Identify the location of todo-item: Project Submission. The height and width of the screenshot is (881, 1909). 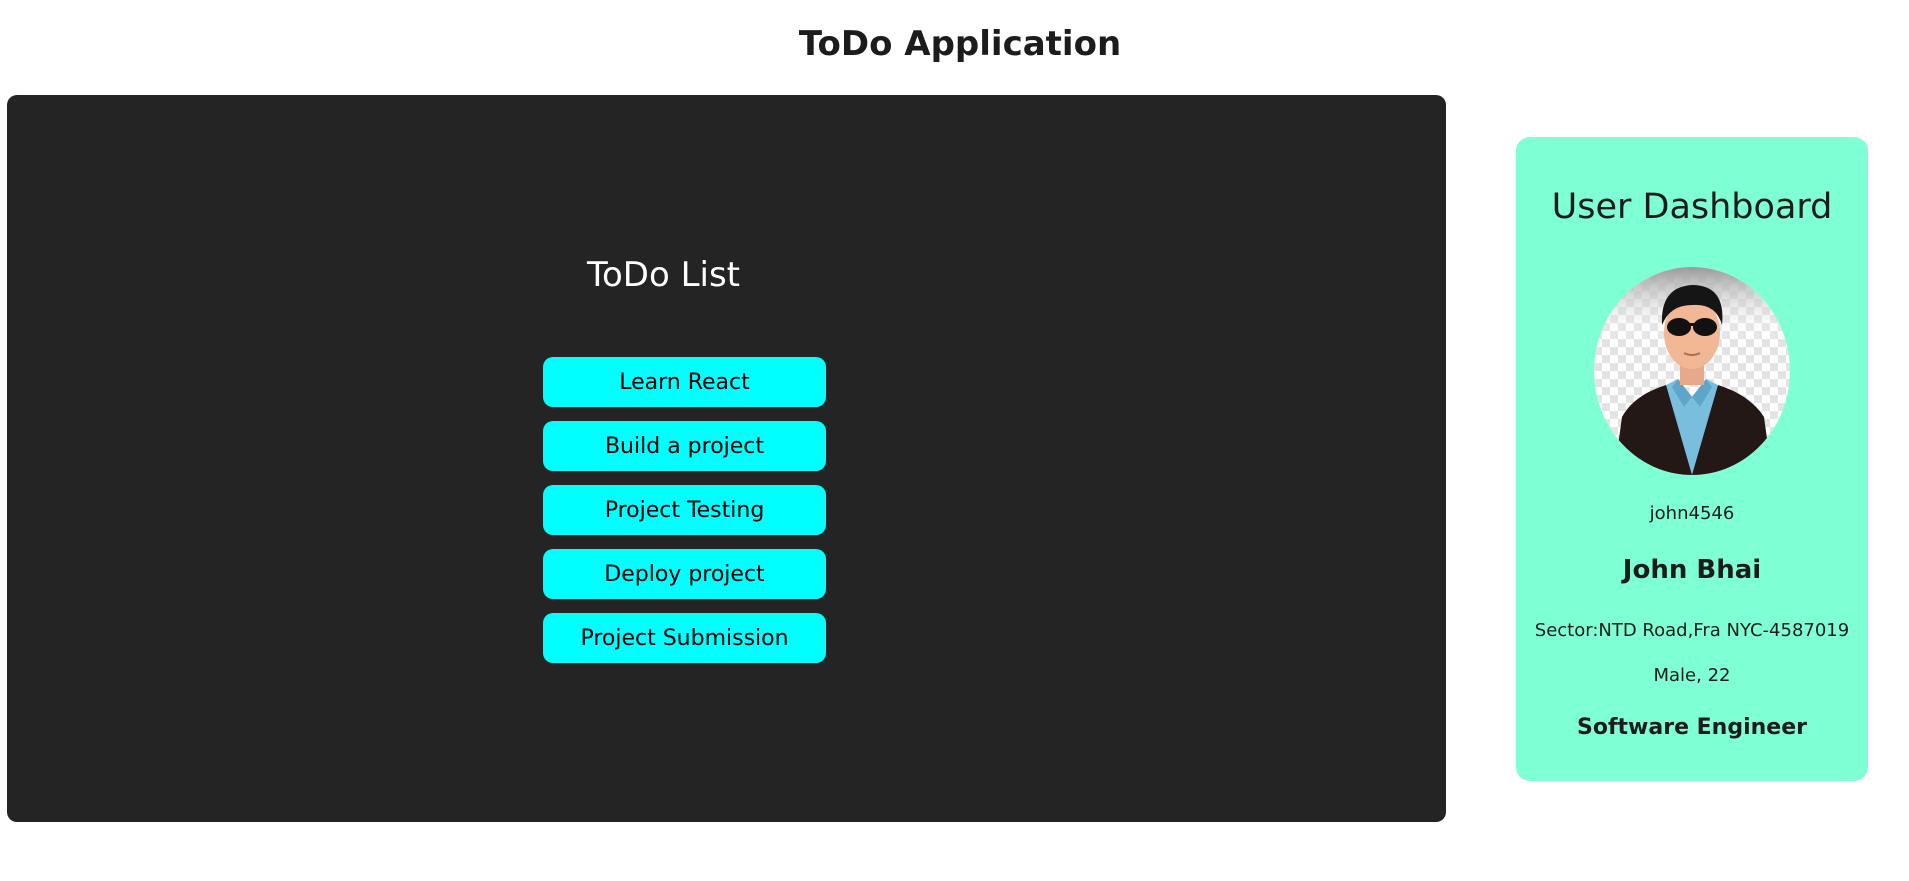
(684, 638).